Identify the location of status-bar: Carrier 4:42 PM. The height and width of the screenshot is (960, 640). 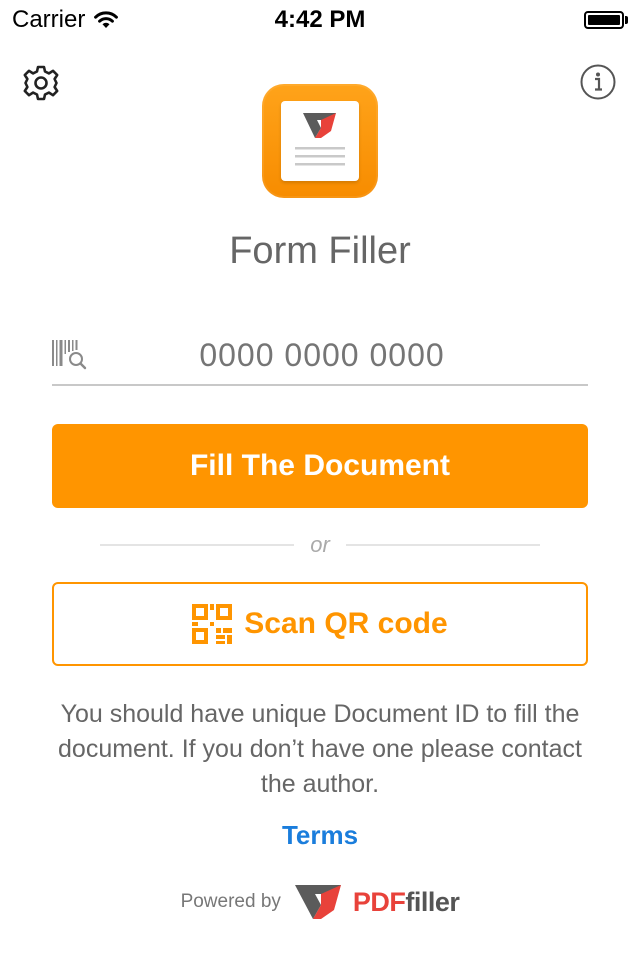
(320, 20).